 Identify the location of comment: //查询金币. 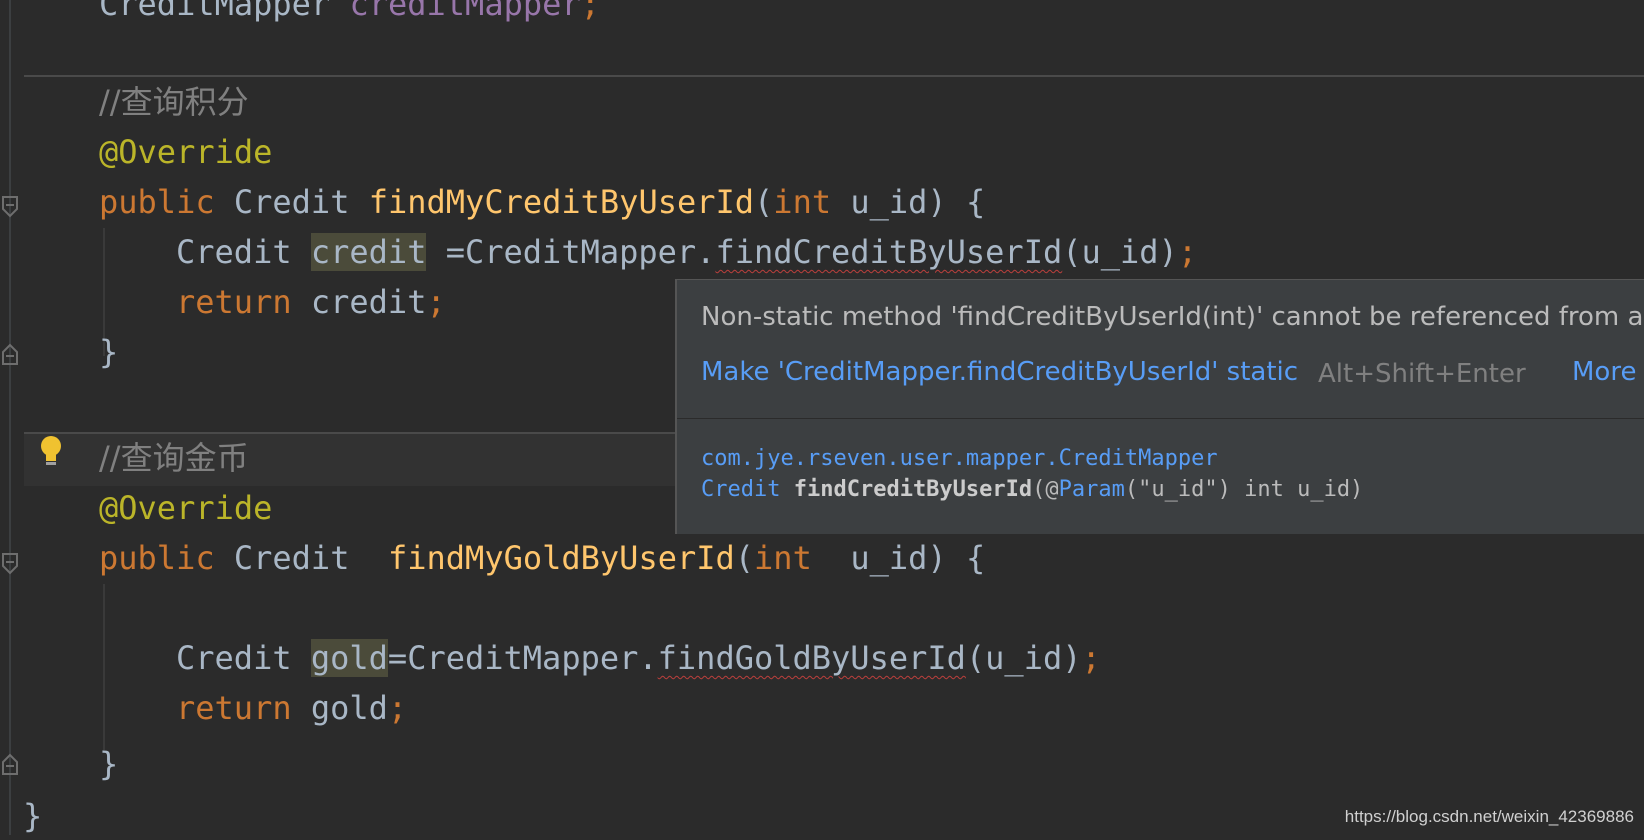
(174, 458).